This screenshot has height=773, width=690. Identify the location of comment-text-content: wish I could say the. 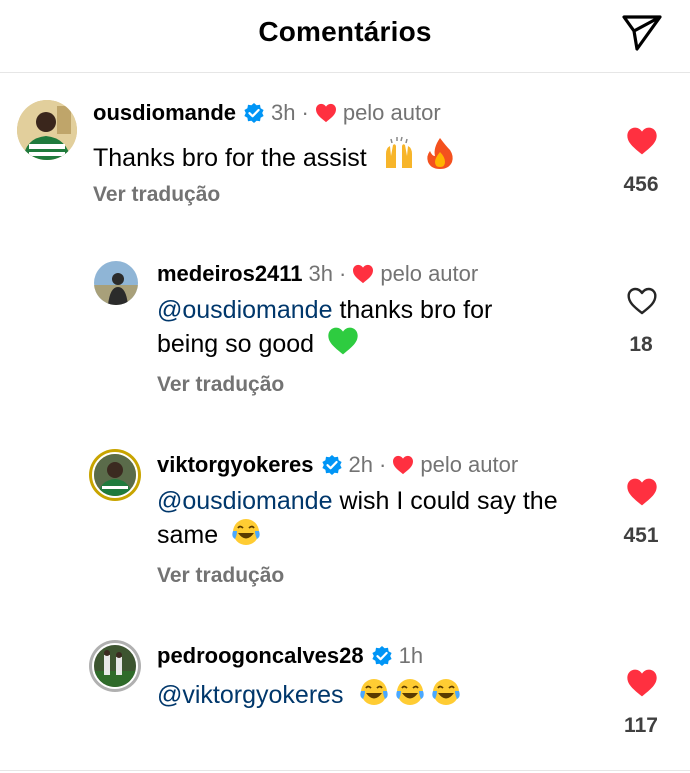
(445, 501).